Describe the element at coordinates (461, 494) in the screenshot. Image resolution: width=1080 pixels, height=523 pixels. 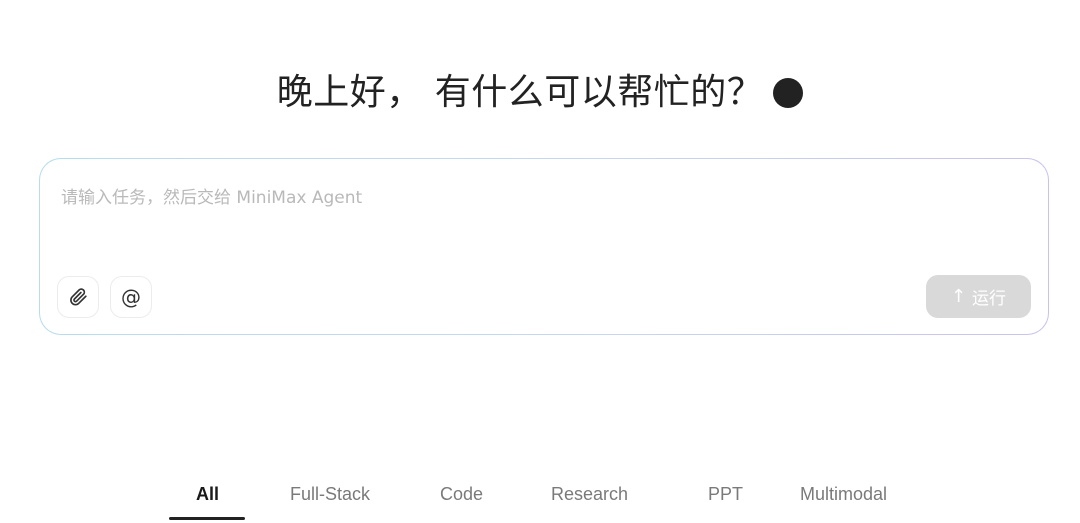
I see `tab-code: Code` at that location.